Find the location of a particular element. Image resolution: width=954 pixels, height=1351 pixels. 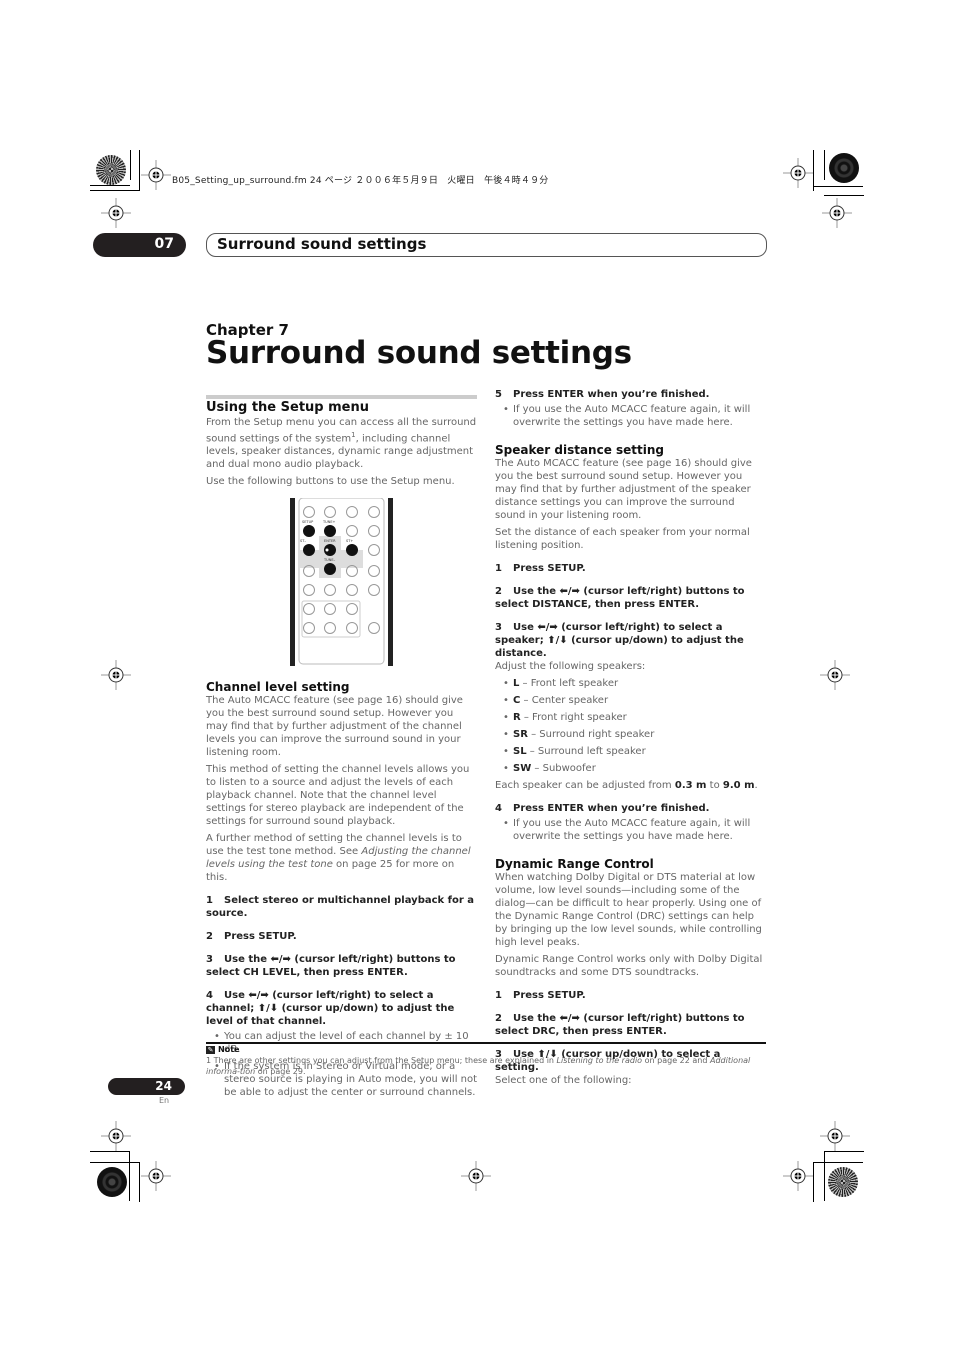

section-heading: Dynamic Range Control is located at coordinates (574, 864).